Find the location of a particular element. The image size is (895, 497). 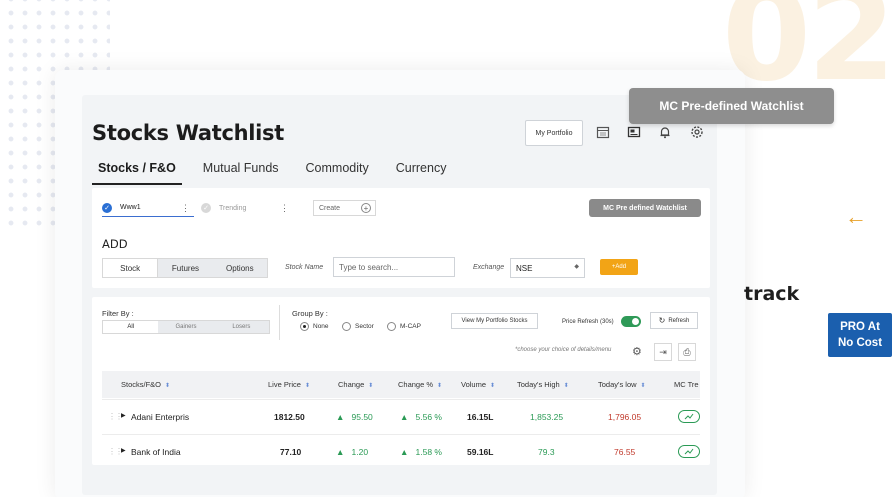

customize-gear-icon: ⚙ is located at coordinates (637, 351).